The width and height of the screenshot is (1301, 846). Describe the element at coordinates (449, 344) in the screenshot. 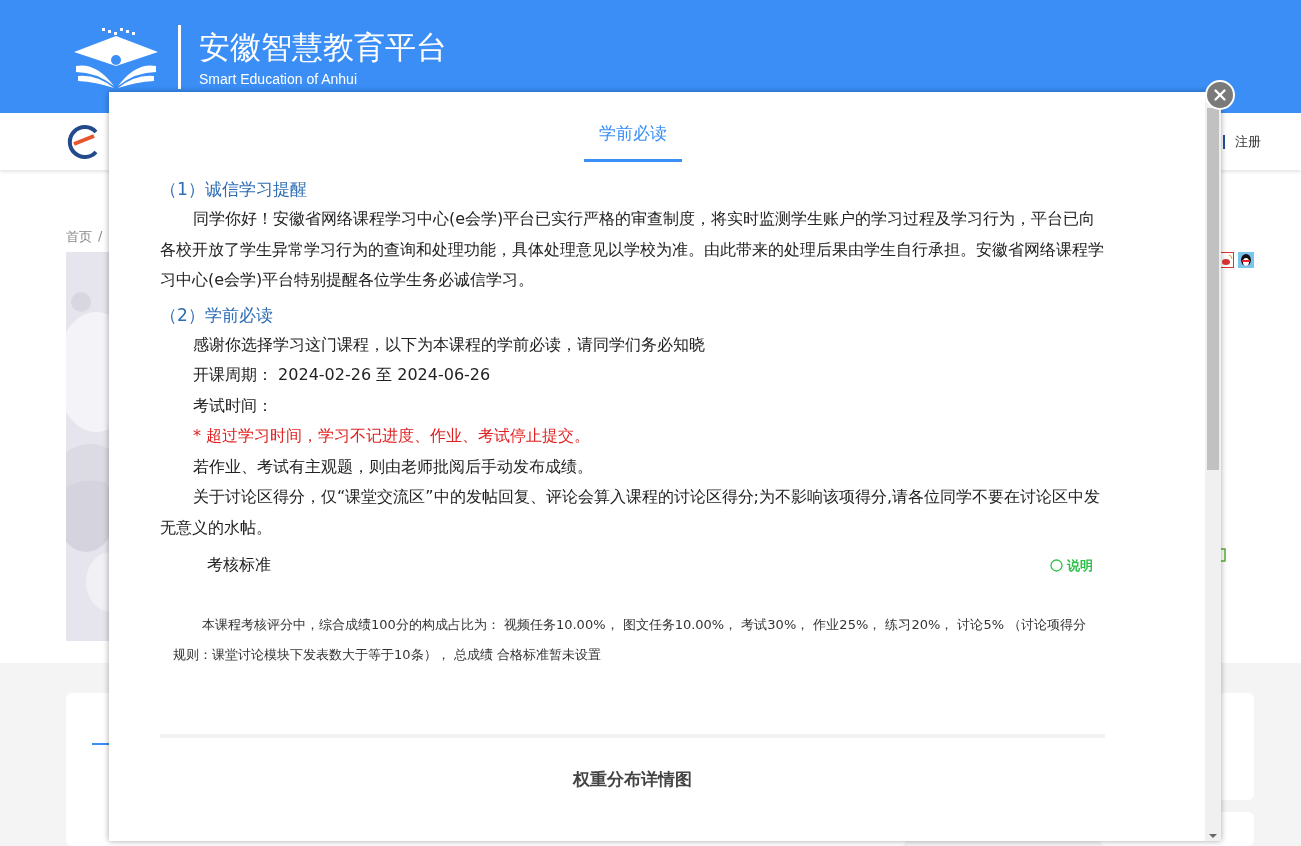

I see `notice-paragraph: 感谢你选择学习这门课程，以下为本课程的学前必读，请同学们务必知晓` at that location.